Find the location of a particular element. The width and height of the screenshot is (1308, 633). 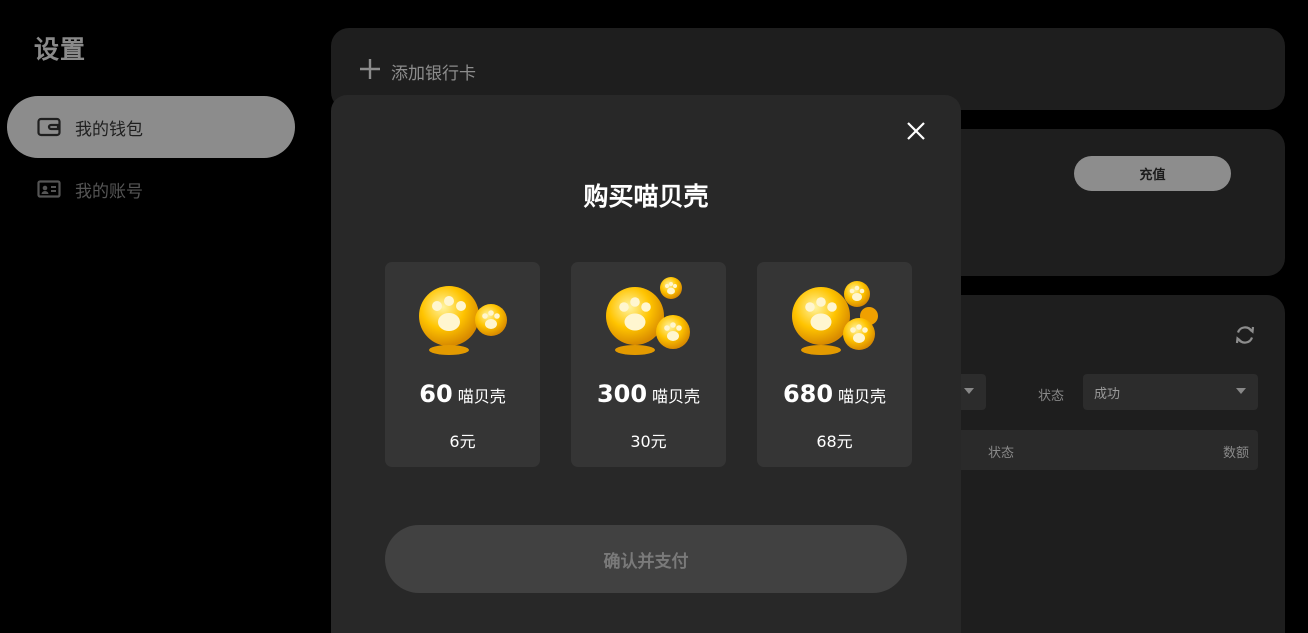

package-price: 6元 is located at coordinates (462, 441).